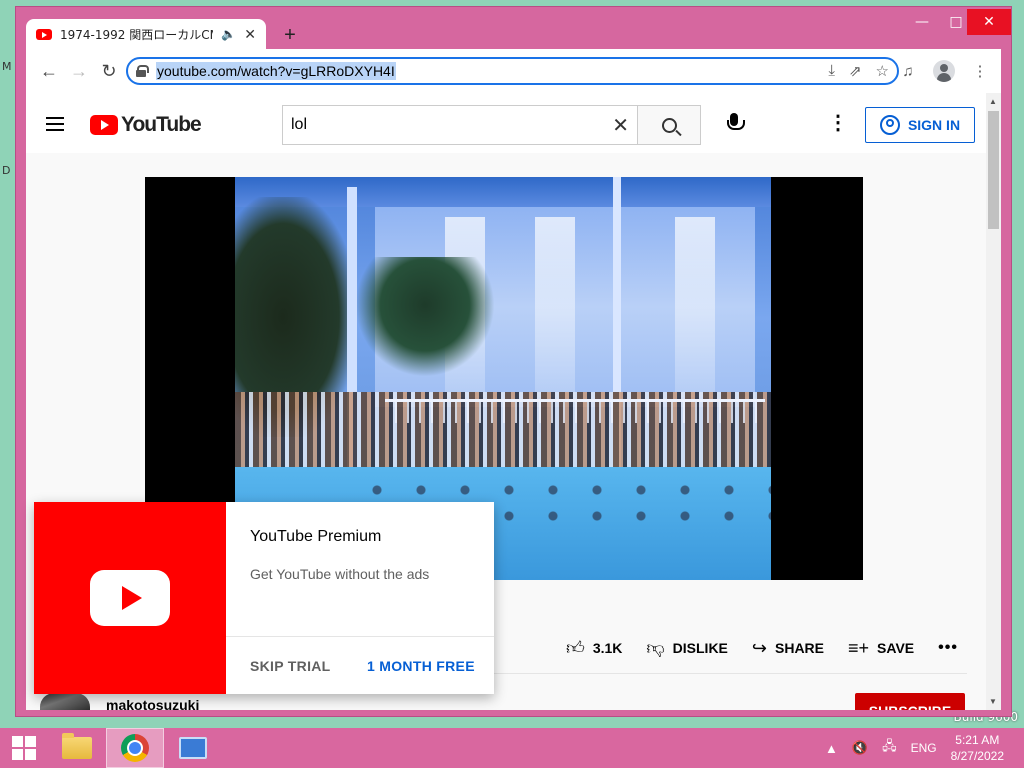  What do you see at coordinates (290, 35) in the screenshot?
I see `new-tab-button: +` at bounding box center [290, 35].